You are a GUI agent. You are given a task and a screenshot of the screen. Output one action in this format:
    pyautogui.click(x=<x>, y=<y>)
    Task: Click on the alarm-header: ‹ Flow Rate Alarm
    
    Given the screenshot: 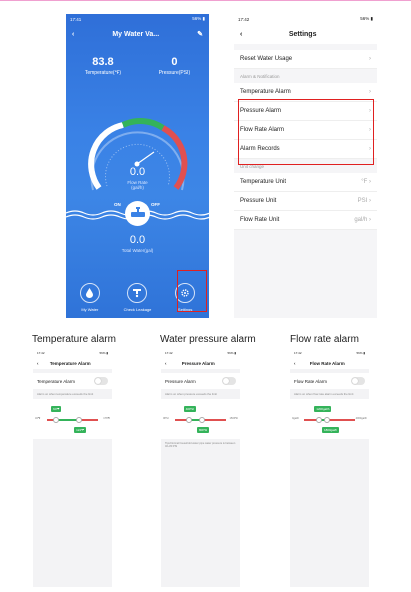 What is the action you would take?
    pyautogui.click(x=329, y=363)
    